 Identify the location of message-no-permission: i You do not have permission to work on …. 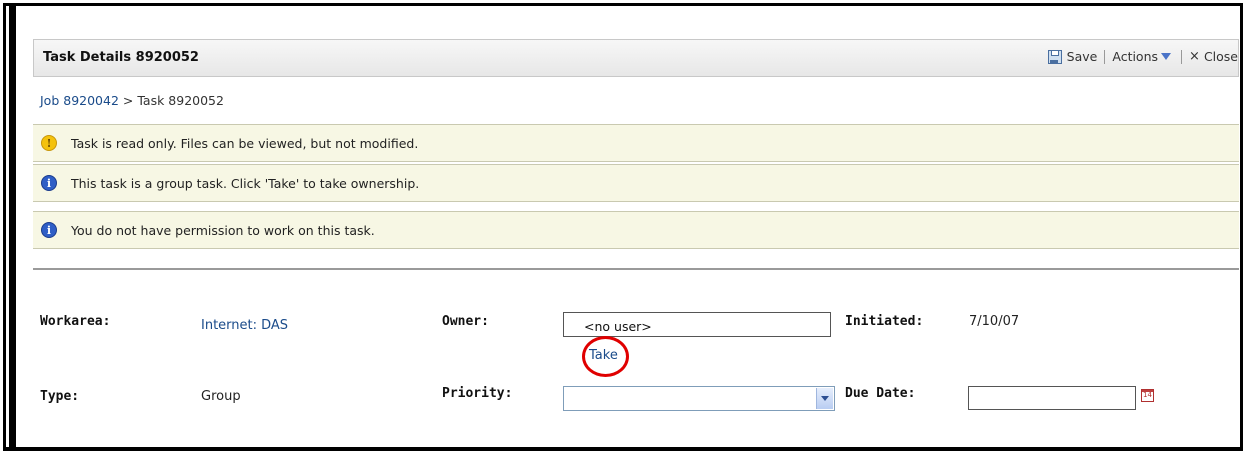
(636, 230).